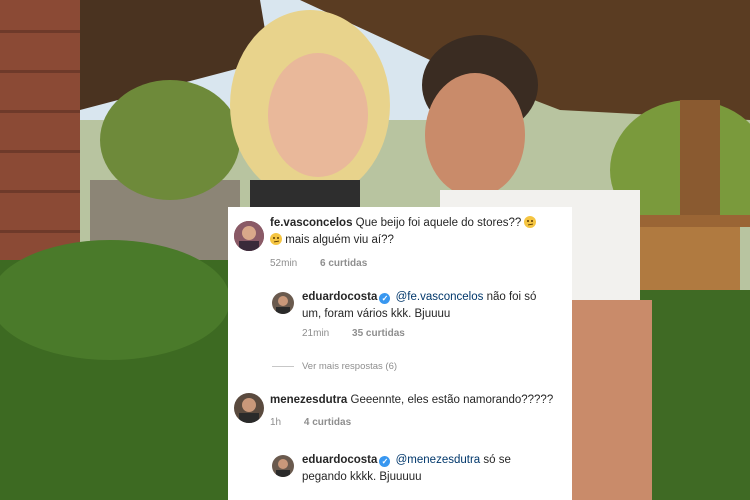 This screenshot has width=750, height=500. I want to click on comment-body: Que beijo foi aquele do stores??, so click(438, 223).